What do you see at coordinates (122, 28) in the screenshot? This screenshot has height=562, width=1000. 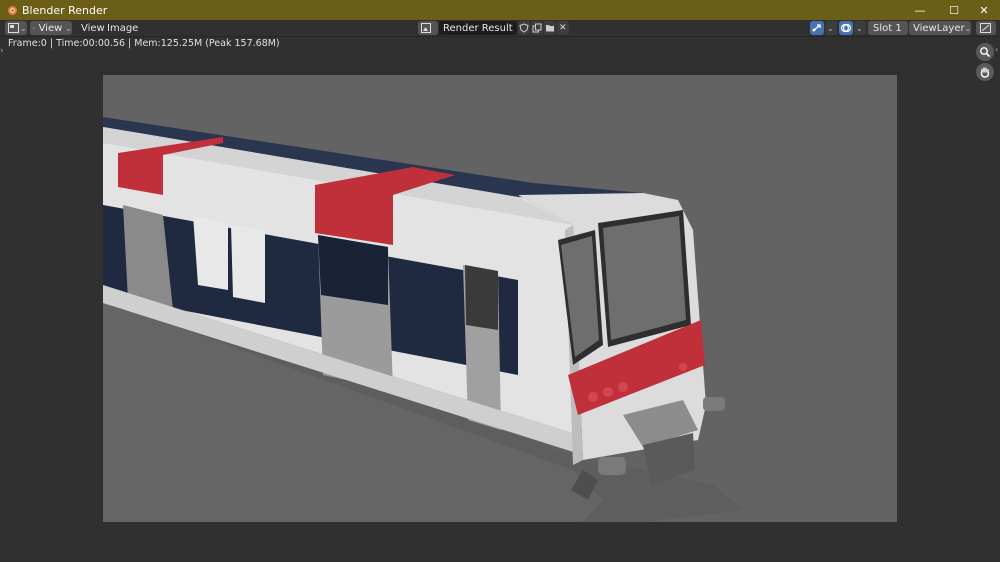 I see `menu-image: Image` at bounding box center [122, 28].